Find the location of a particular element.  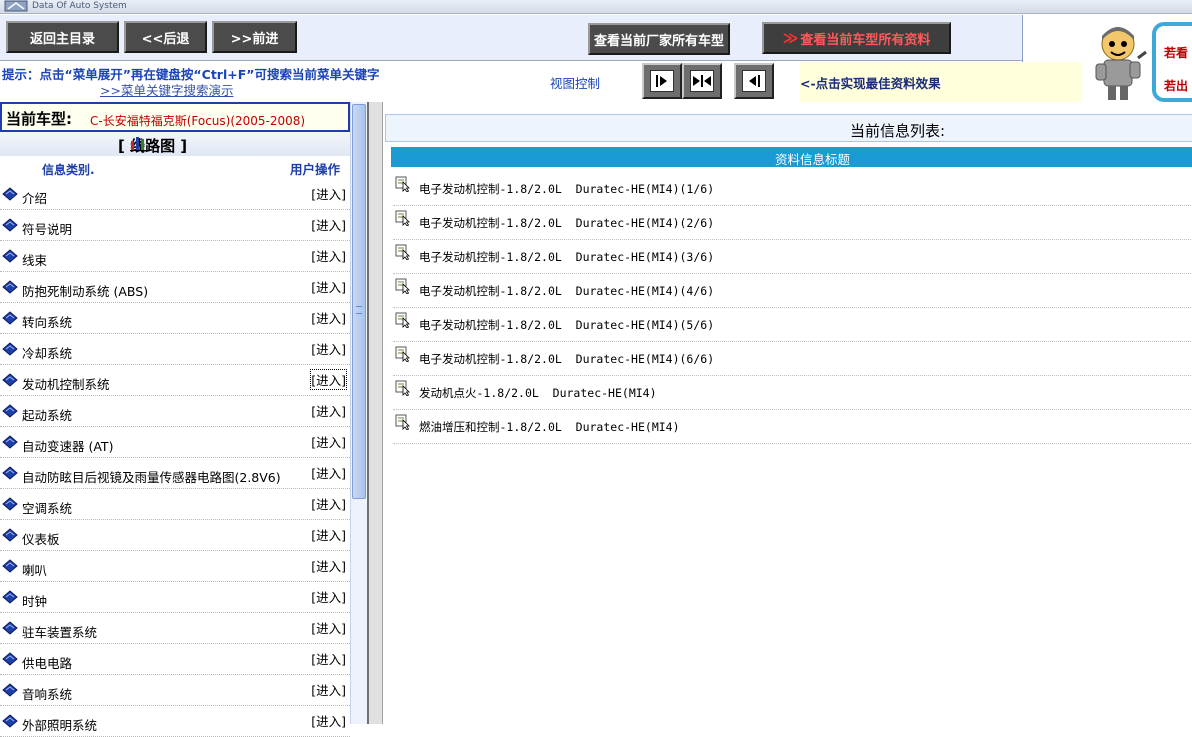

list-item: 音响系统 [进入] is located at coordinates (175, 690).